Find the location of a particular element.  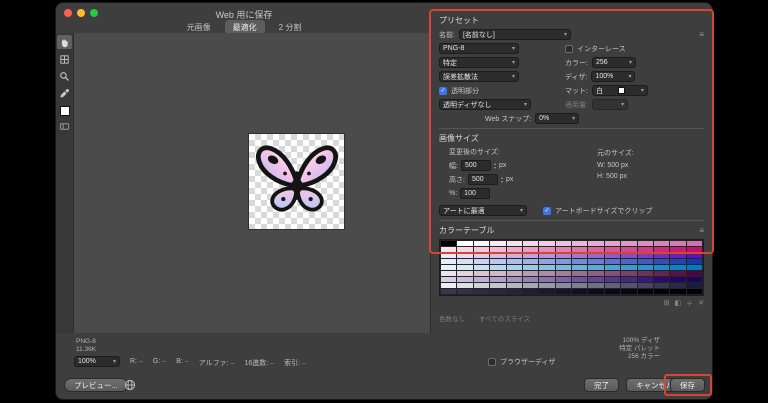

browser-dither-checkbox is located at coordinates (492, 362).